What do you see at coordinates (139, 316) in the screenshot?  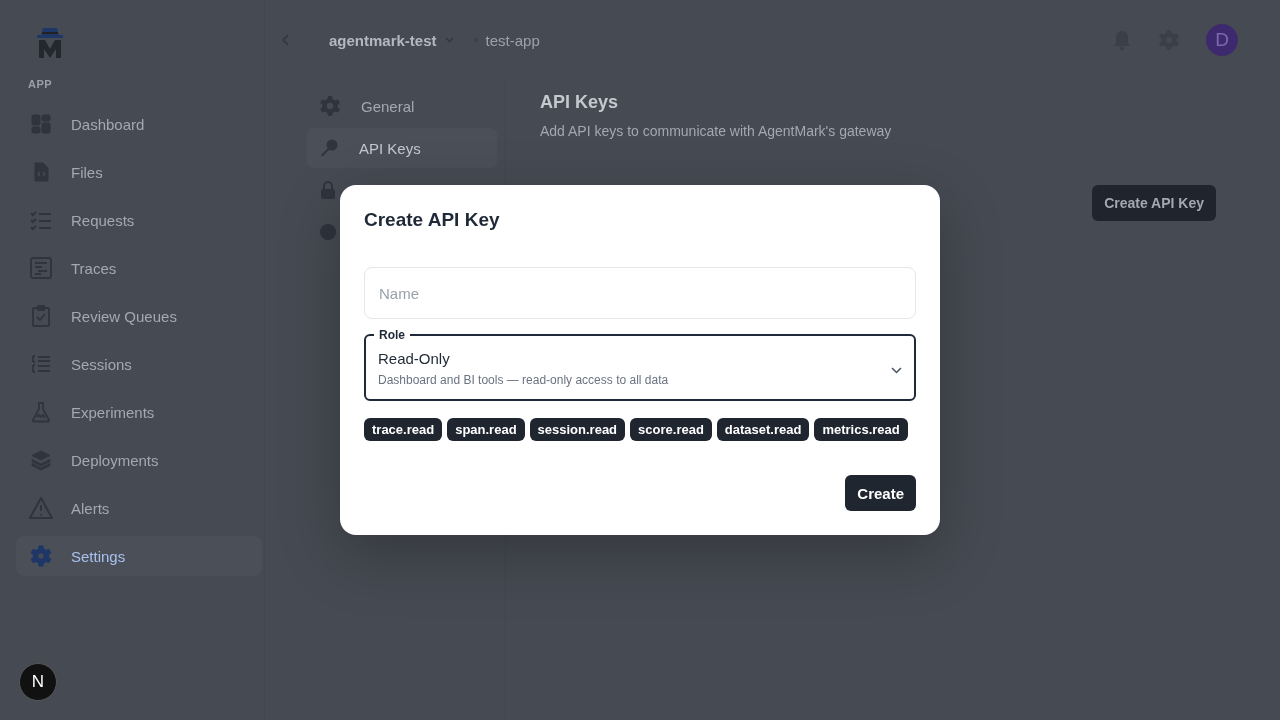 I see `sidebar-item: Review Queues` at bounding box center [139, 316].